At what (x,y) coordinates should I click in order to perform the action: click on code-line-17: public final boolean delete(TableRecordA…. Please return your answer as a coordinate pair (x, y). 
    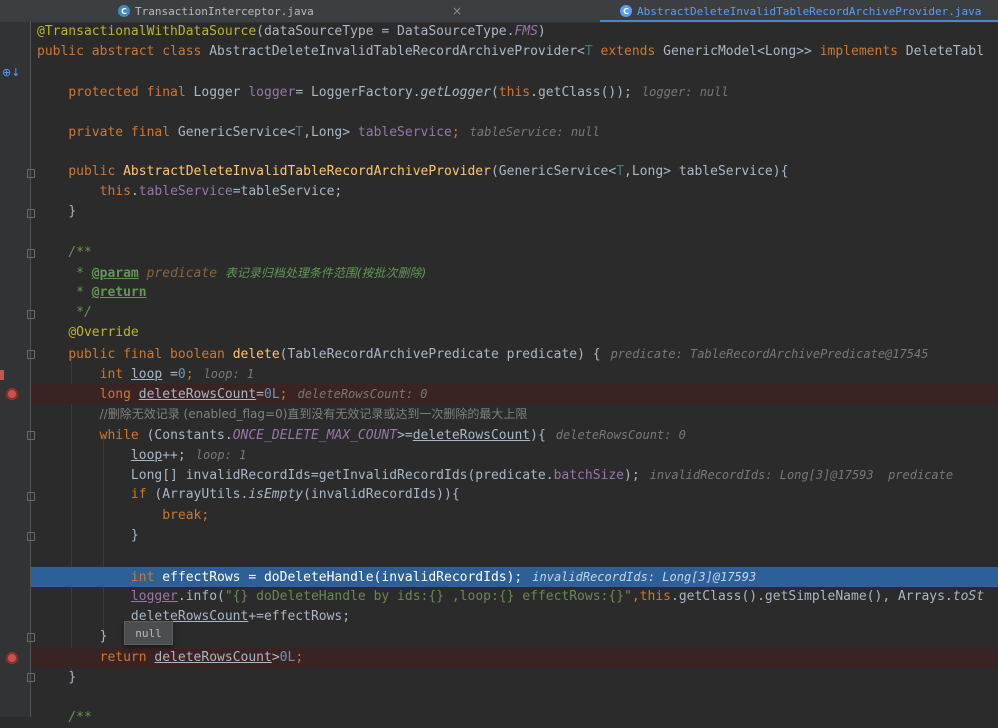
    Looking at the image, I should click on (514, 354).